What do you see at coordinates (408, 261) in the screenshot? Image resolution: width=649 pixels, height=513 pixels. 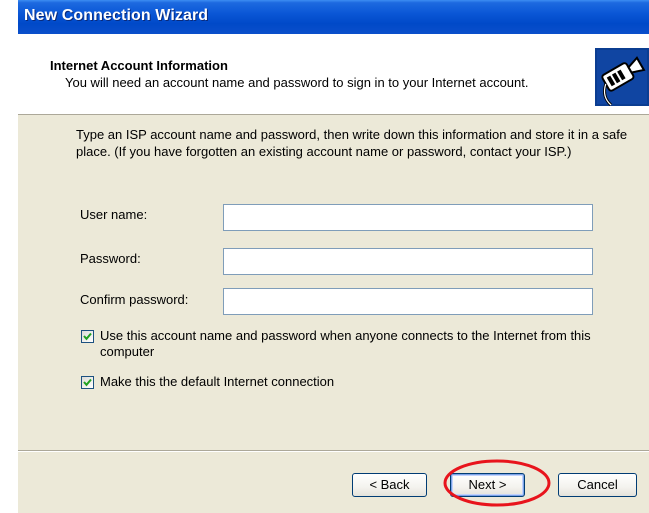 I see `password-field` at bounding box center [408, 261].